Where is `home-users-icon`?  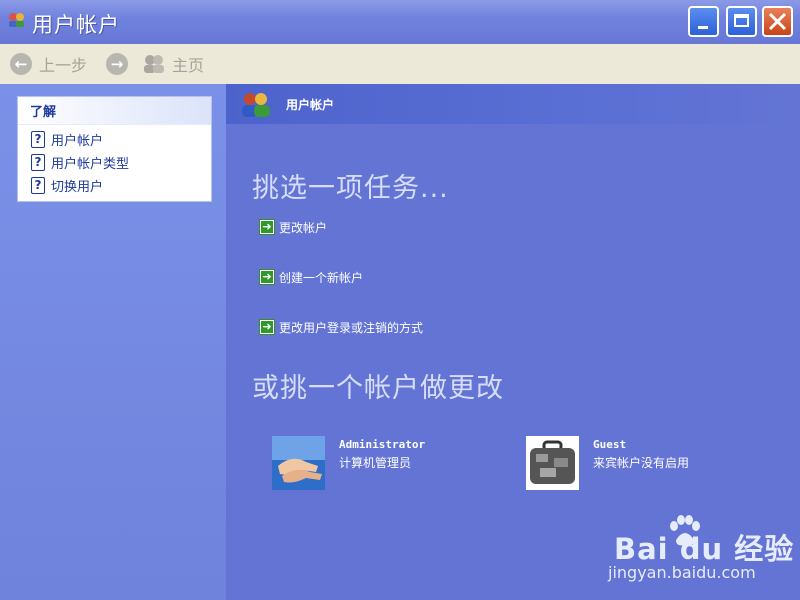 home-users-icon is located at coordinates (154, 64).